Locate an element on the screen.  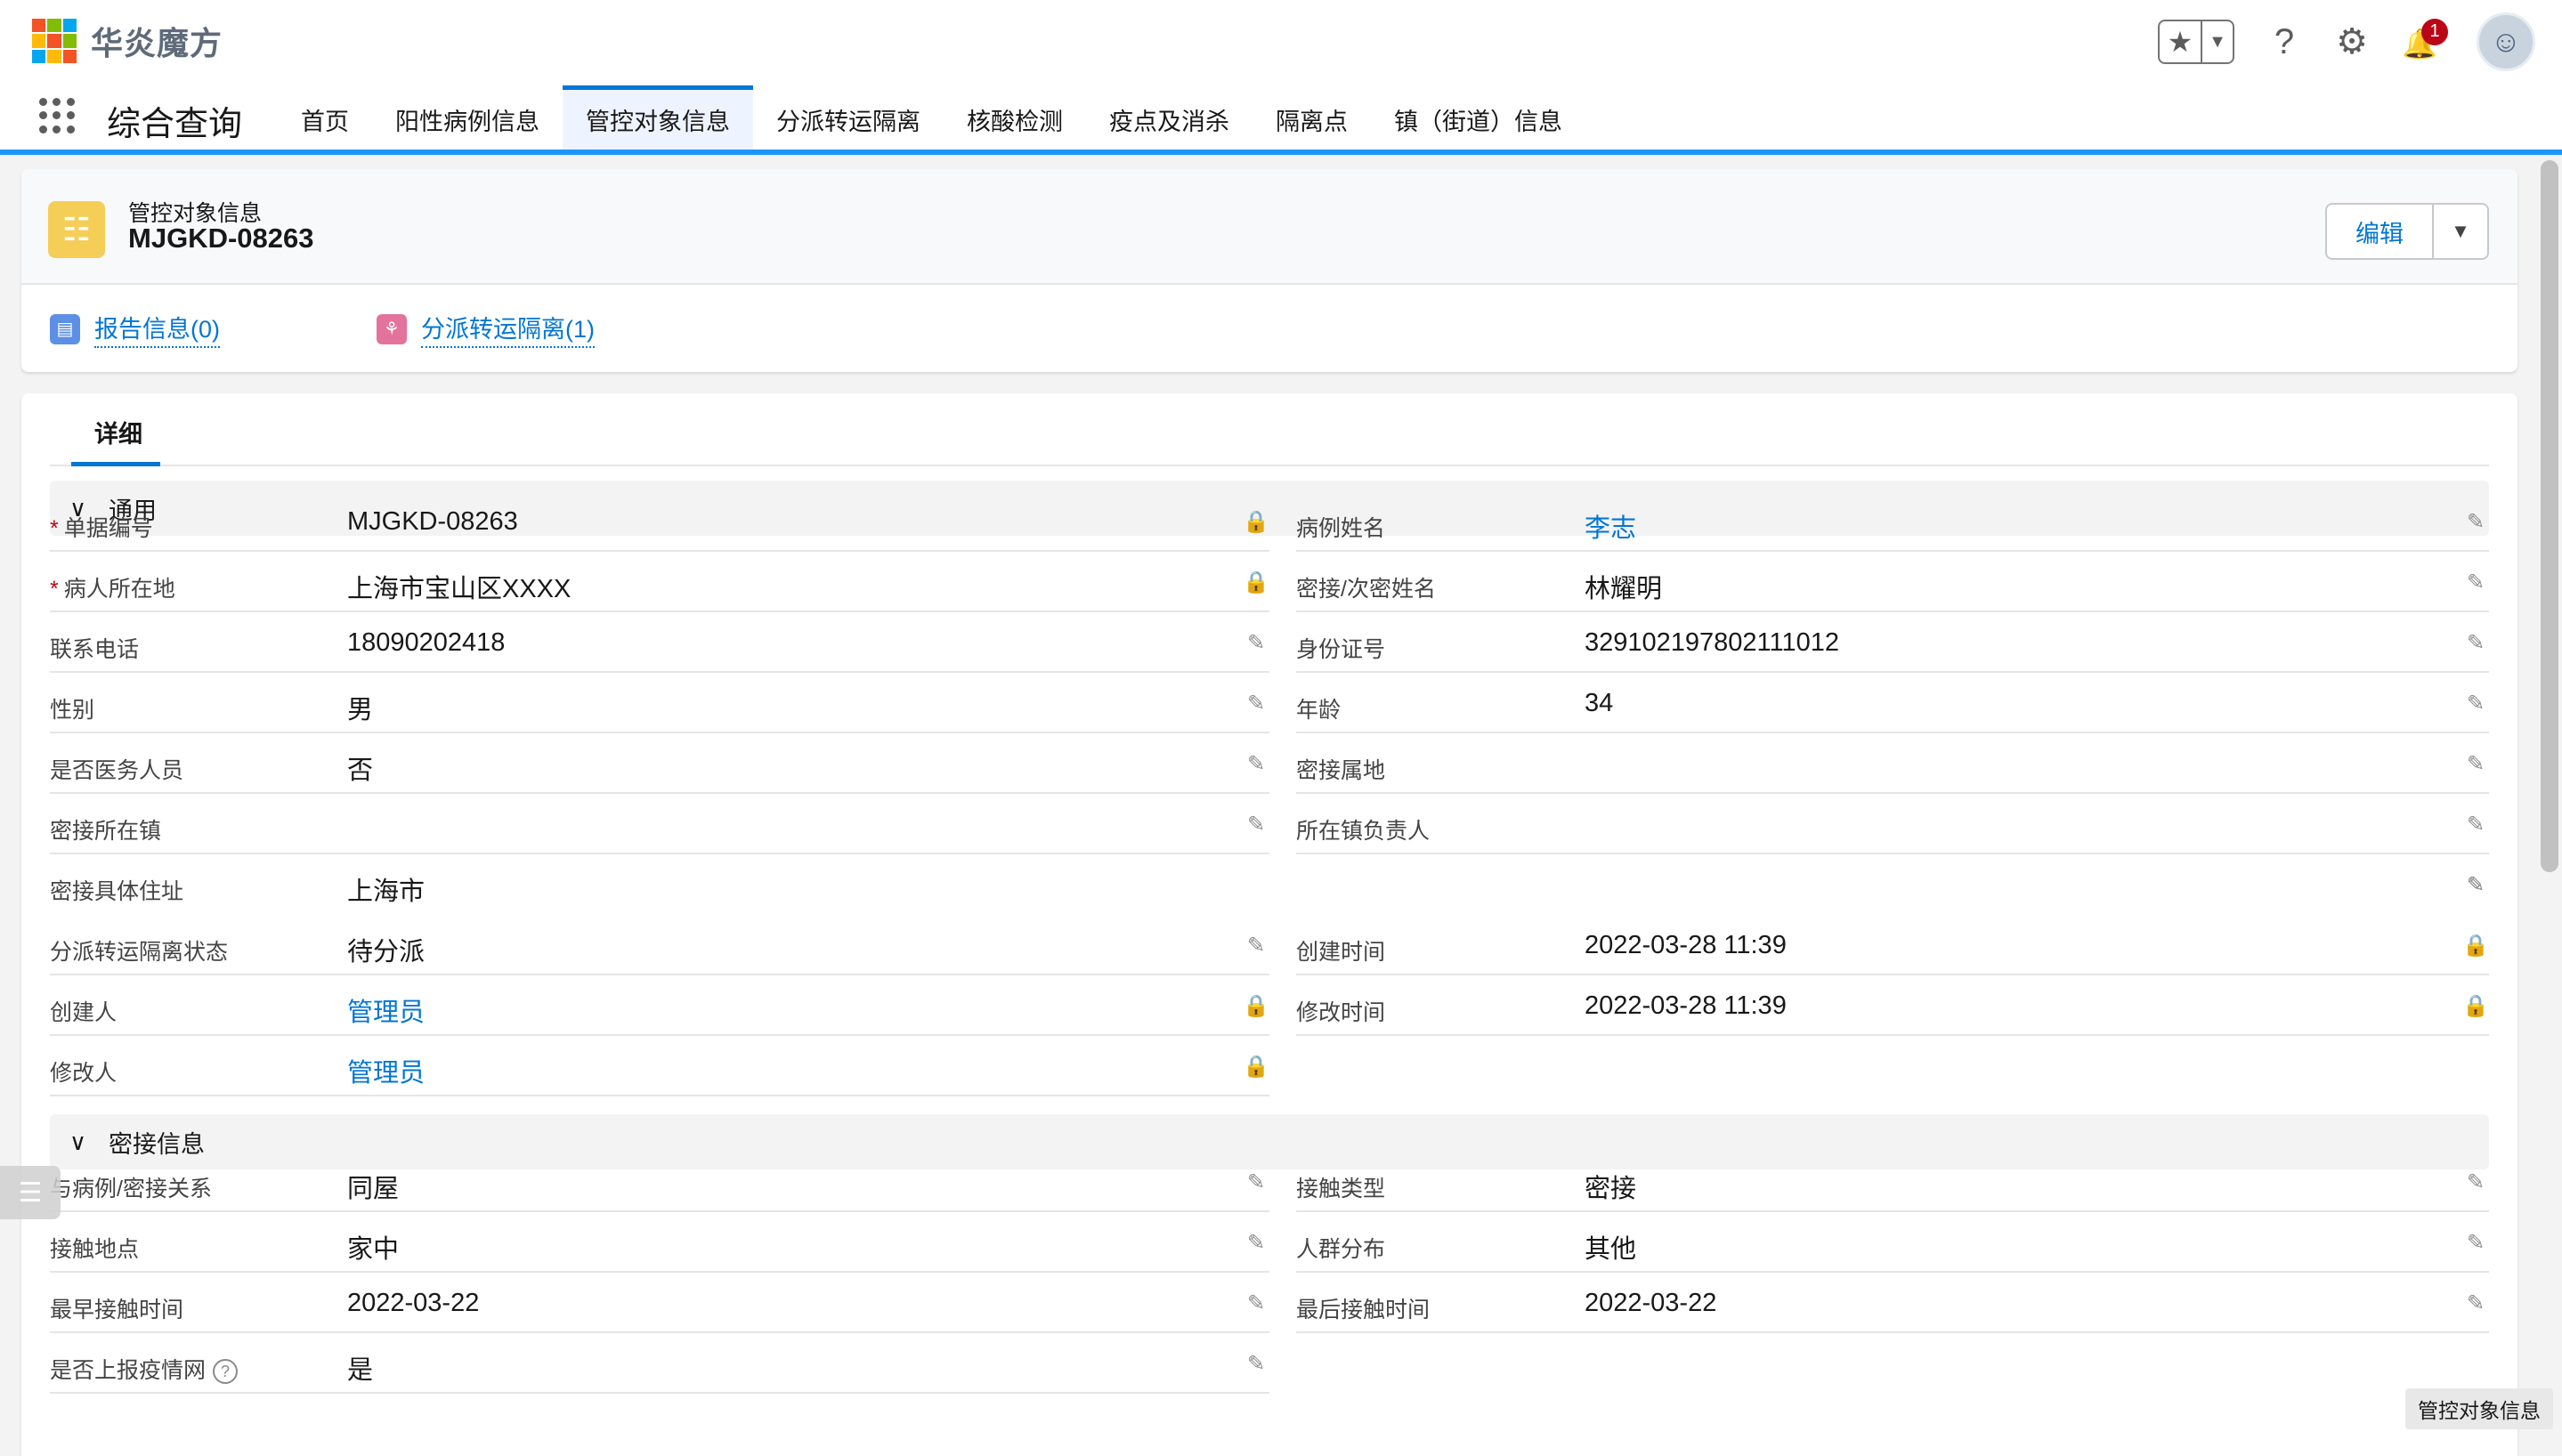
edit-button: 编辑 is located at coordinates (2380, 232).